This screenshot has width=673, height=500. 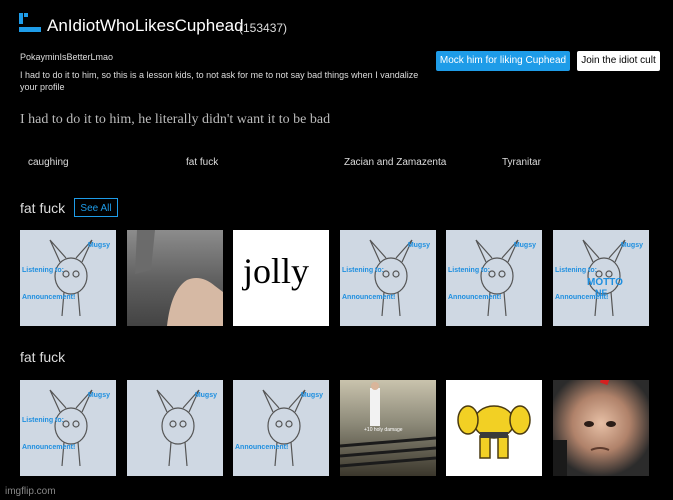 I want to click on thumbnail-pokemon-sprite, so click(x=494, y=428).